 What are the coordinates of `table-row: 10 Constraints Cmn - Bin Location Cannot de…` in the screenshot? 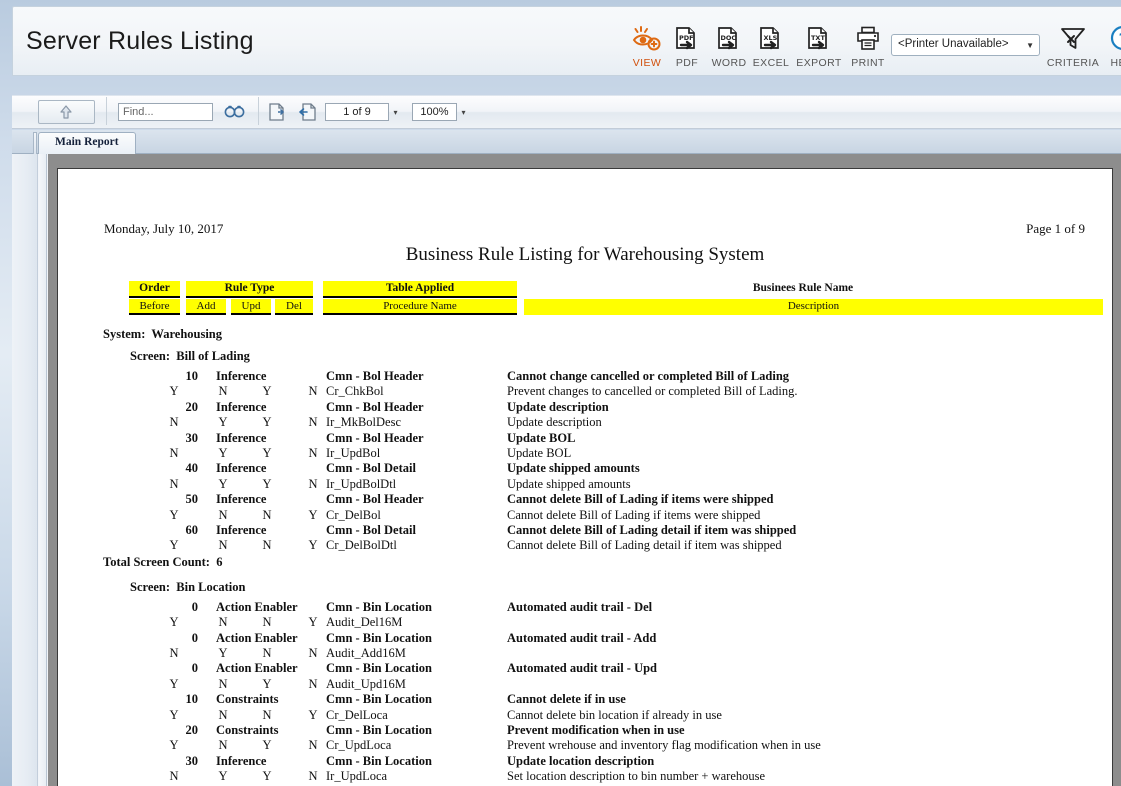 It's located at (585, 699).